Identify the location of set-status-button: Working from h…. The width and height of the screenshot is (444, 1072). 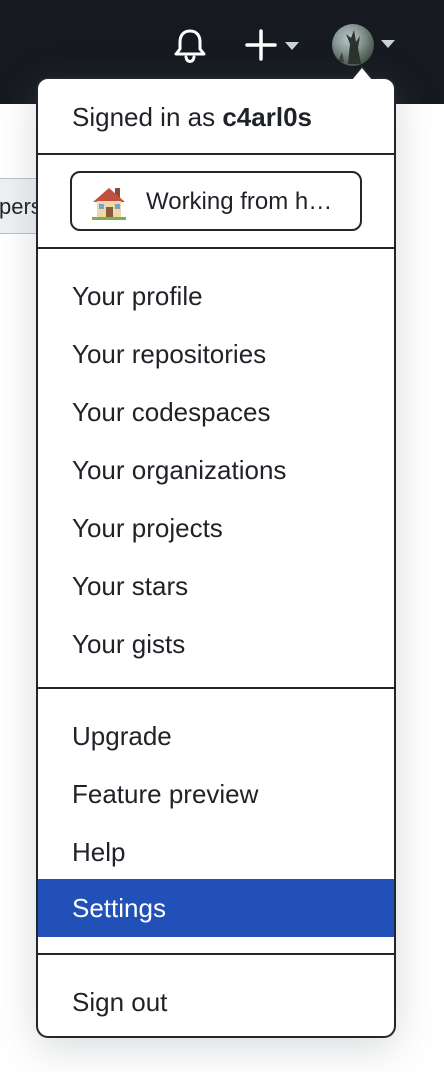
(216, 201).